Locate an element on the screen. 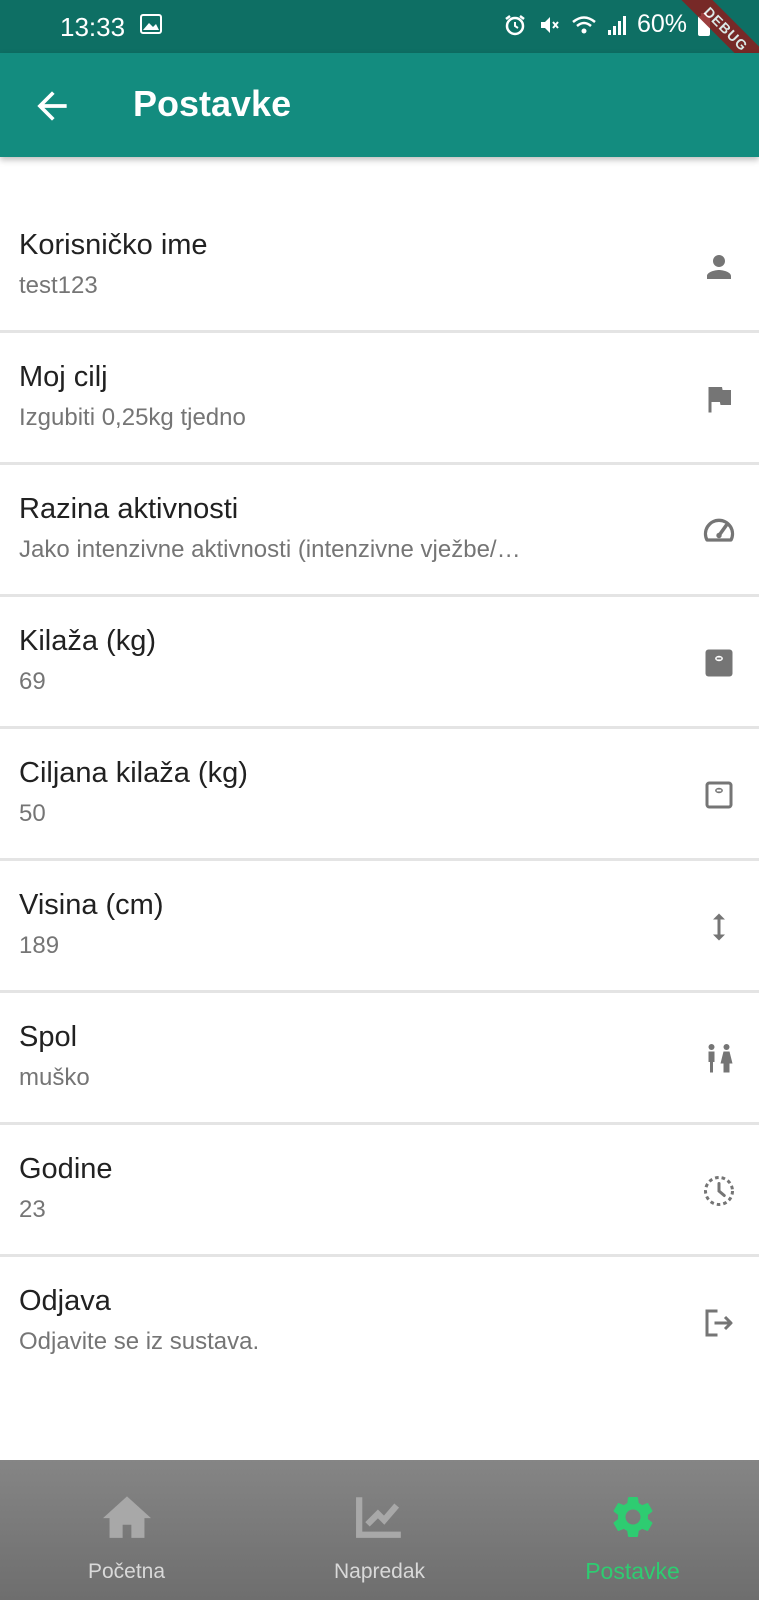 This screenshot has width=759, height=1600. setting-subtitle: 50 is located at coordinates (32, 813).